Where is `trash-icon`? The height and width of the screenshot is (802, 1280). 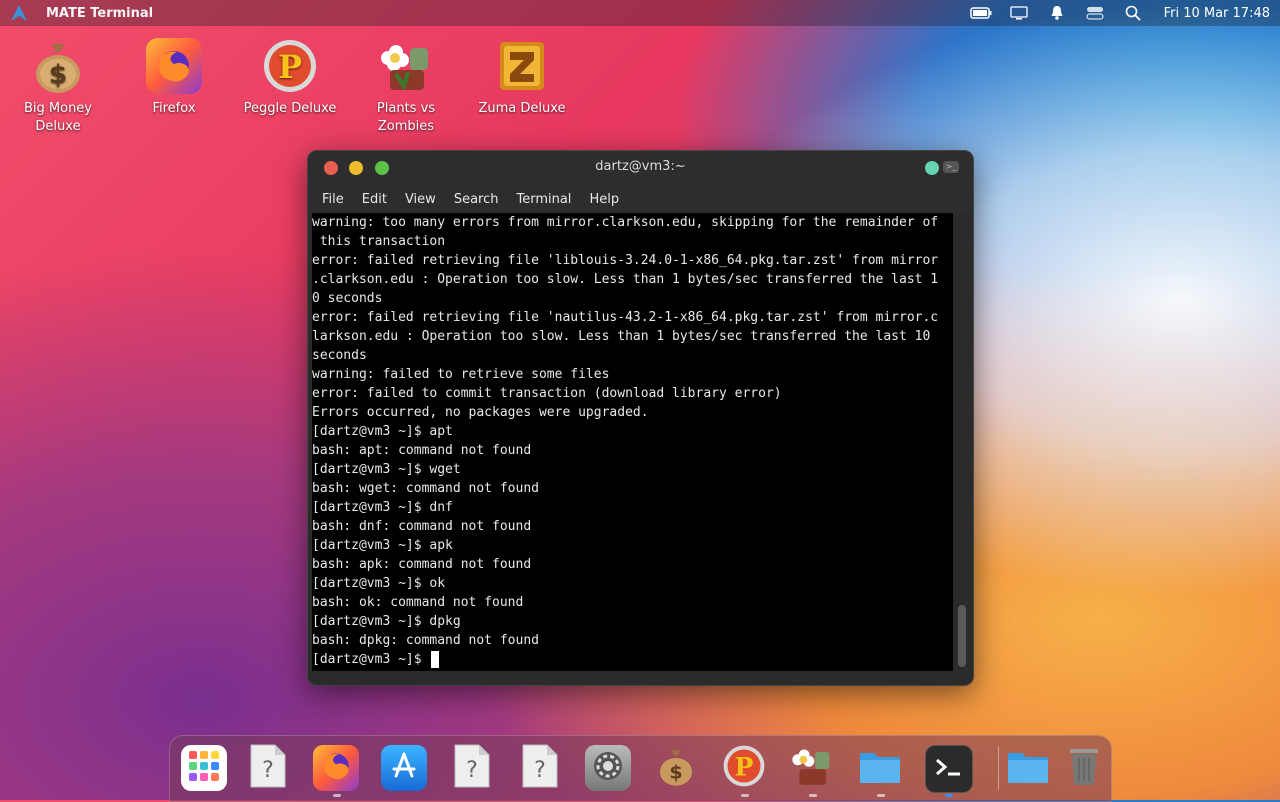 trash-icon is located at coordinates (1084, 768).